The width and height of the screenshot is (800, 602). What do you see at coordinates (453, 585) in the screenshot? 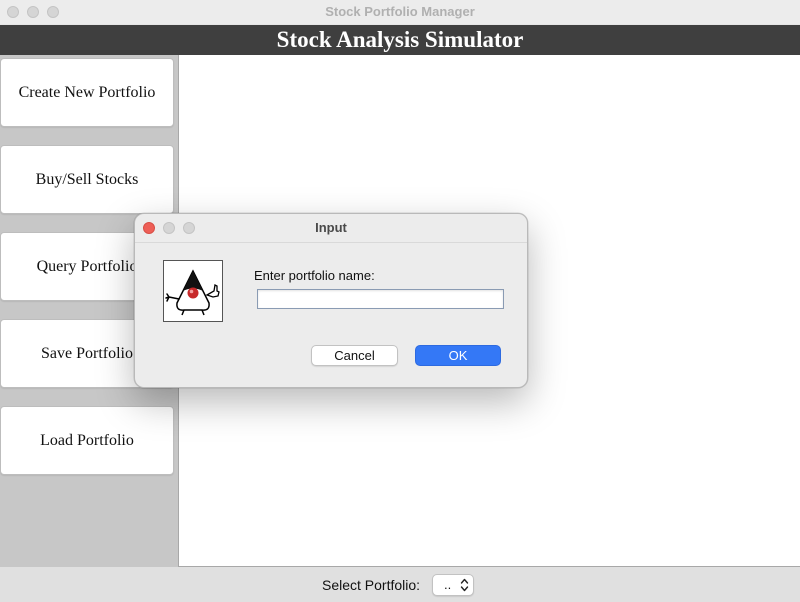
I see `portfolio-select: ..` at bounding box center [453, 585].